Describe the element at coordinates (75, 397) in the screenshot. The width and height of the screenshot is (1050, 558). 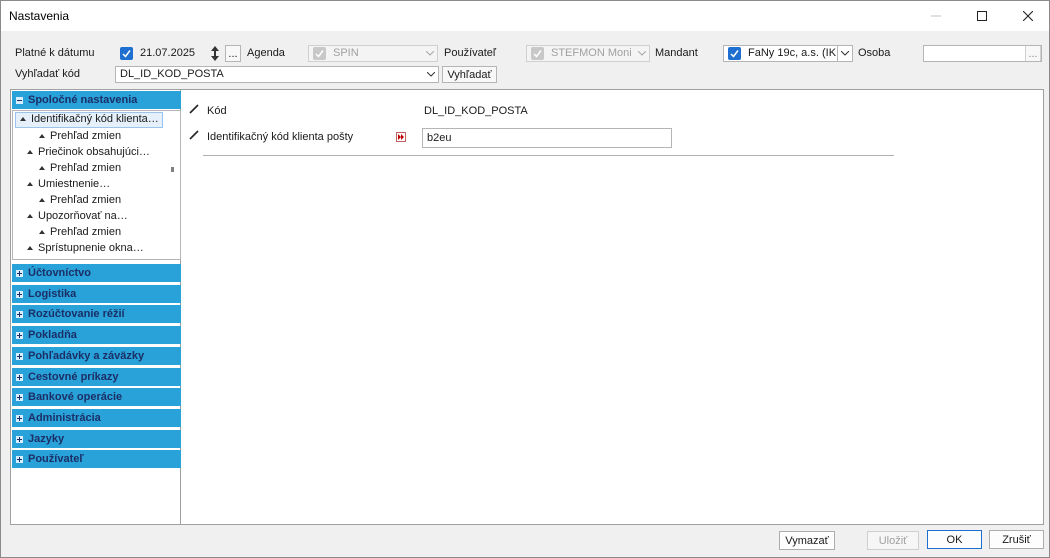
I see `group-label: Bankové operácie` at that location.